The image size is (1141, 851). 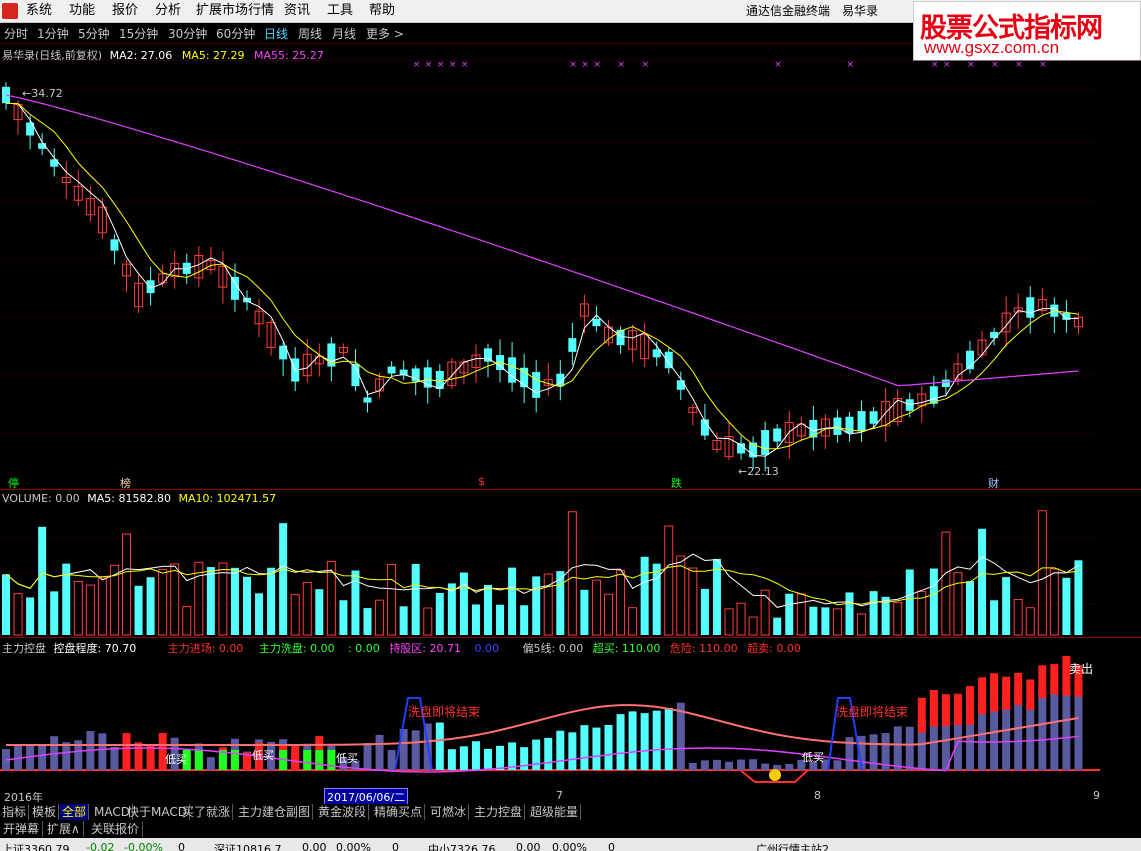 I want to click on menu-tools: 工具, so click(x=340, y=11).